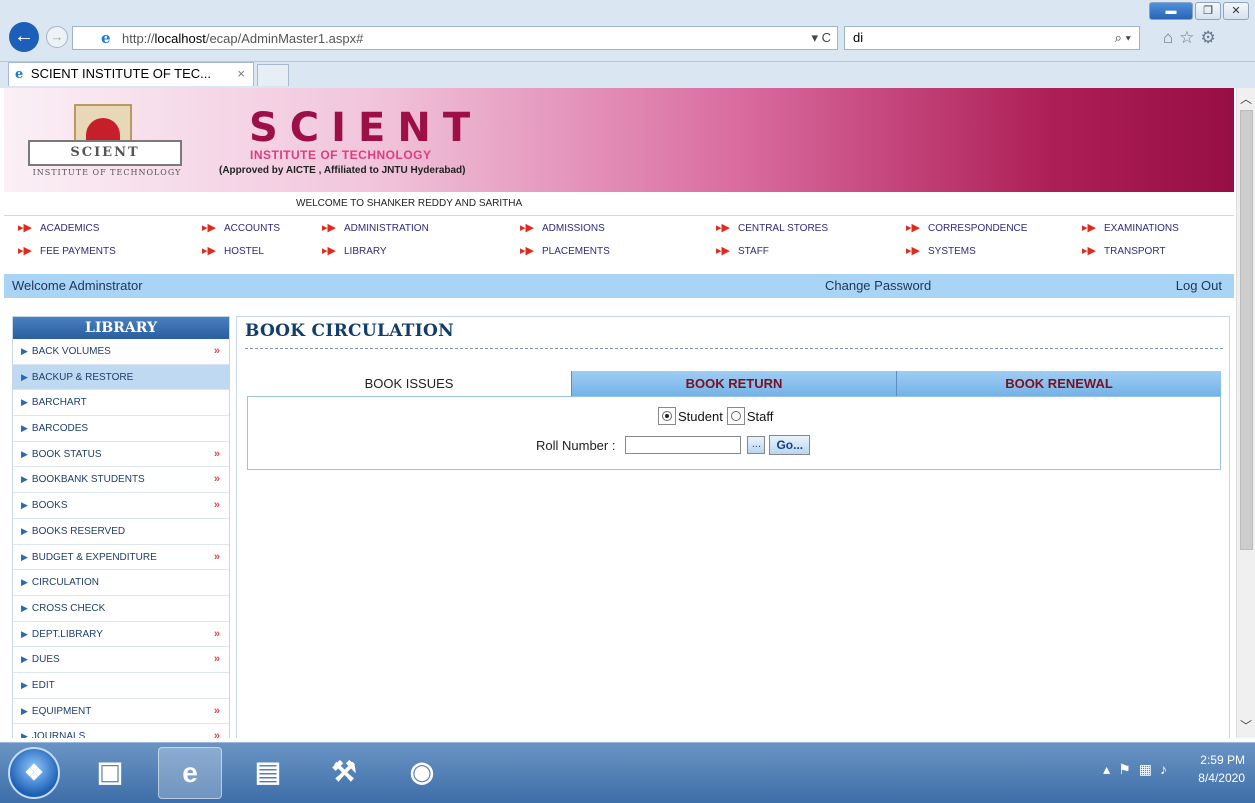 This screenshot has width=1255, height=803. What do you see at coordinates (562, 227) in the screenshot?
I see `menu-item-admissions: ▸▶ ADMISSIONS` at bounding box center [562, 227].